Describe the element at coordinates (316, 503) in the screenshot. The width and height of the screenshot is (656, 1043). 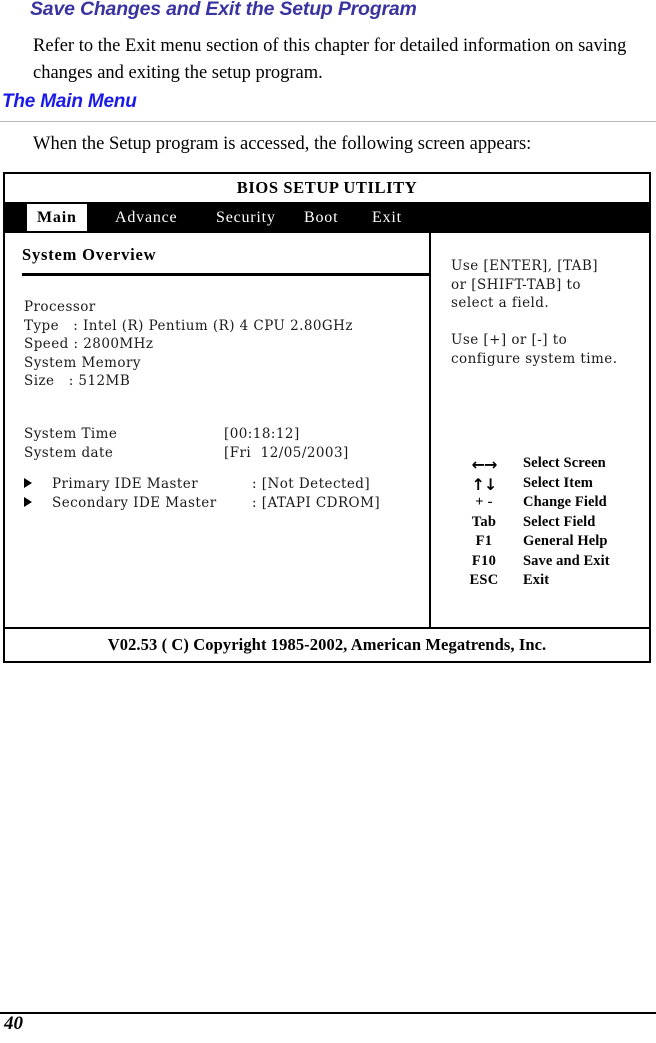
I see `secondary-ide-master-value: : [ATAPI CDROM]` at that location.